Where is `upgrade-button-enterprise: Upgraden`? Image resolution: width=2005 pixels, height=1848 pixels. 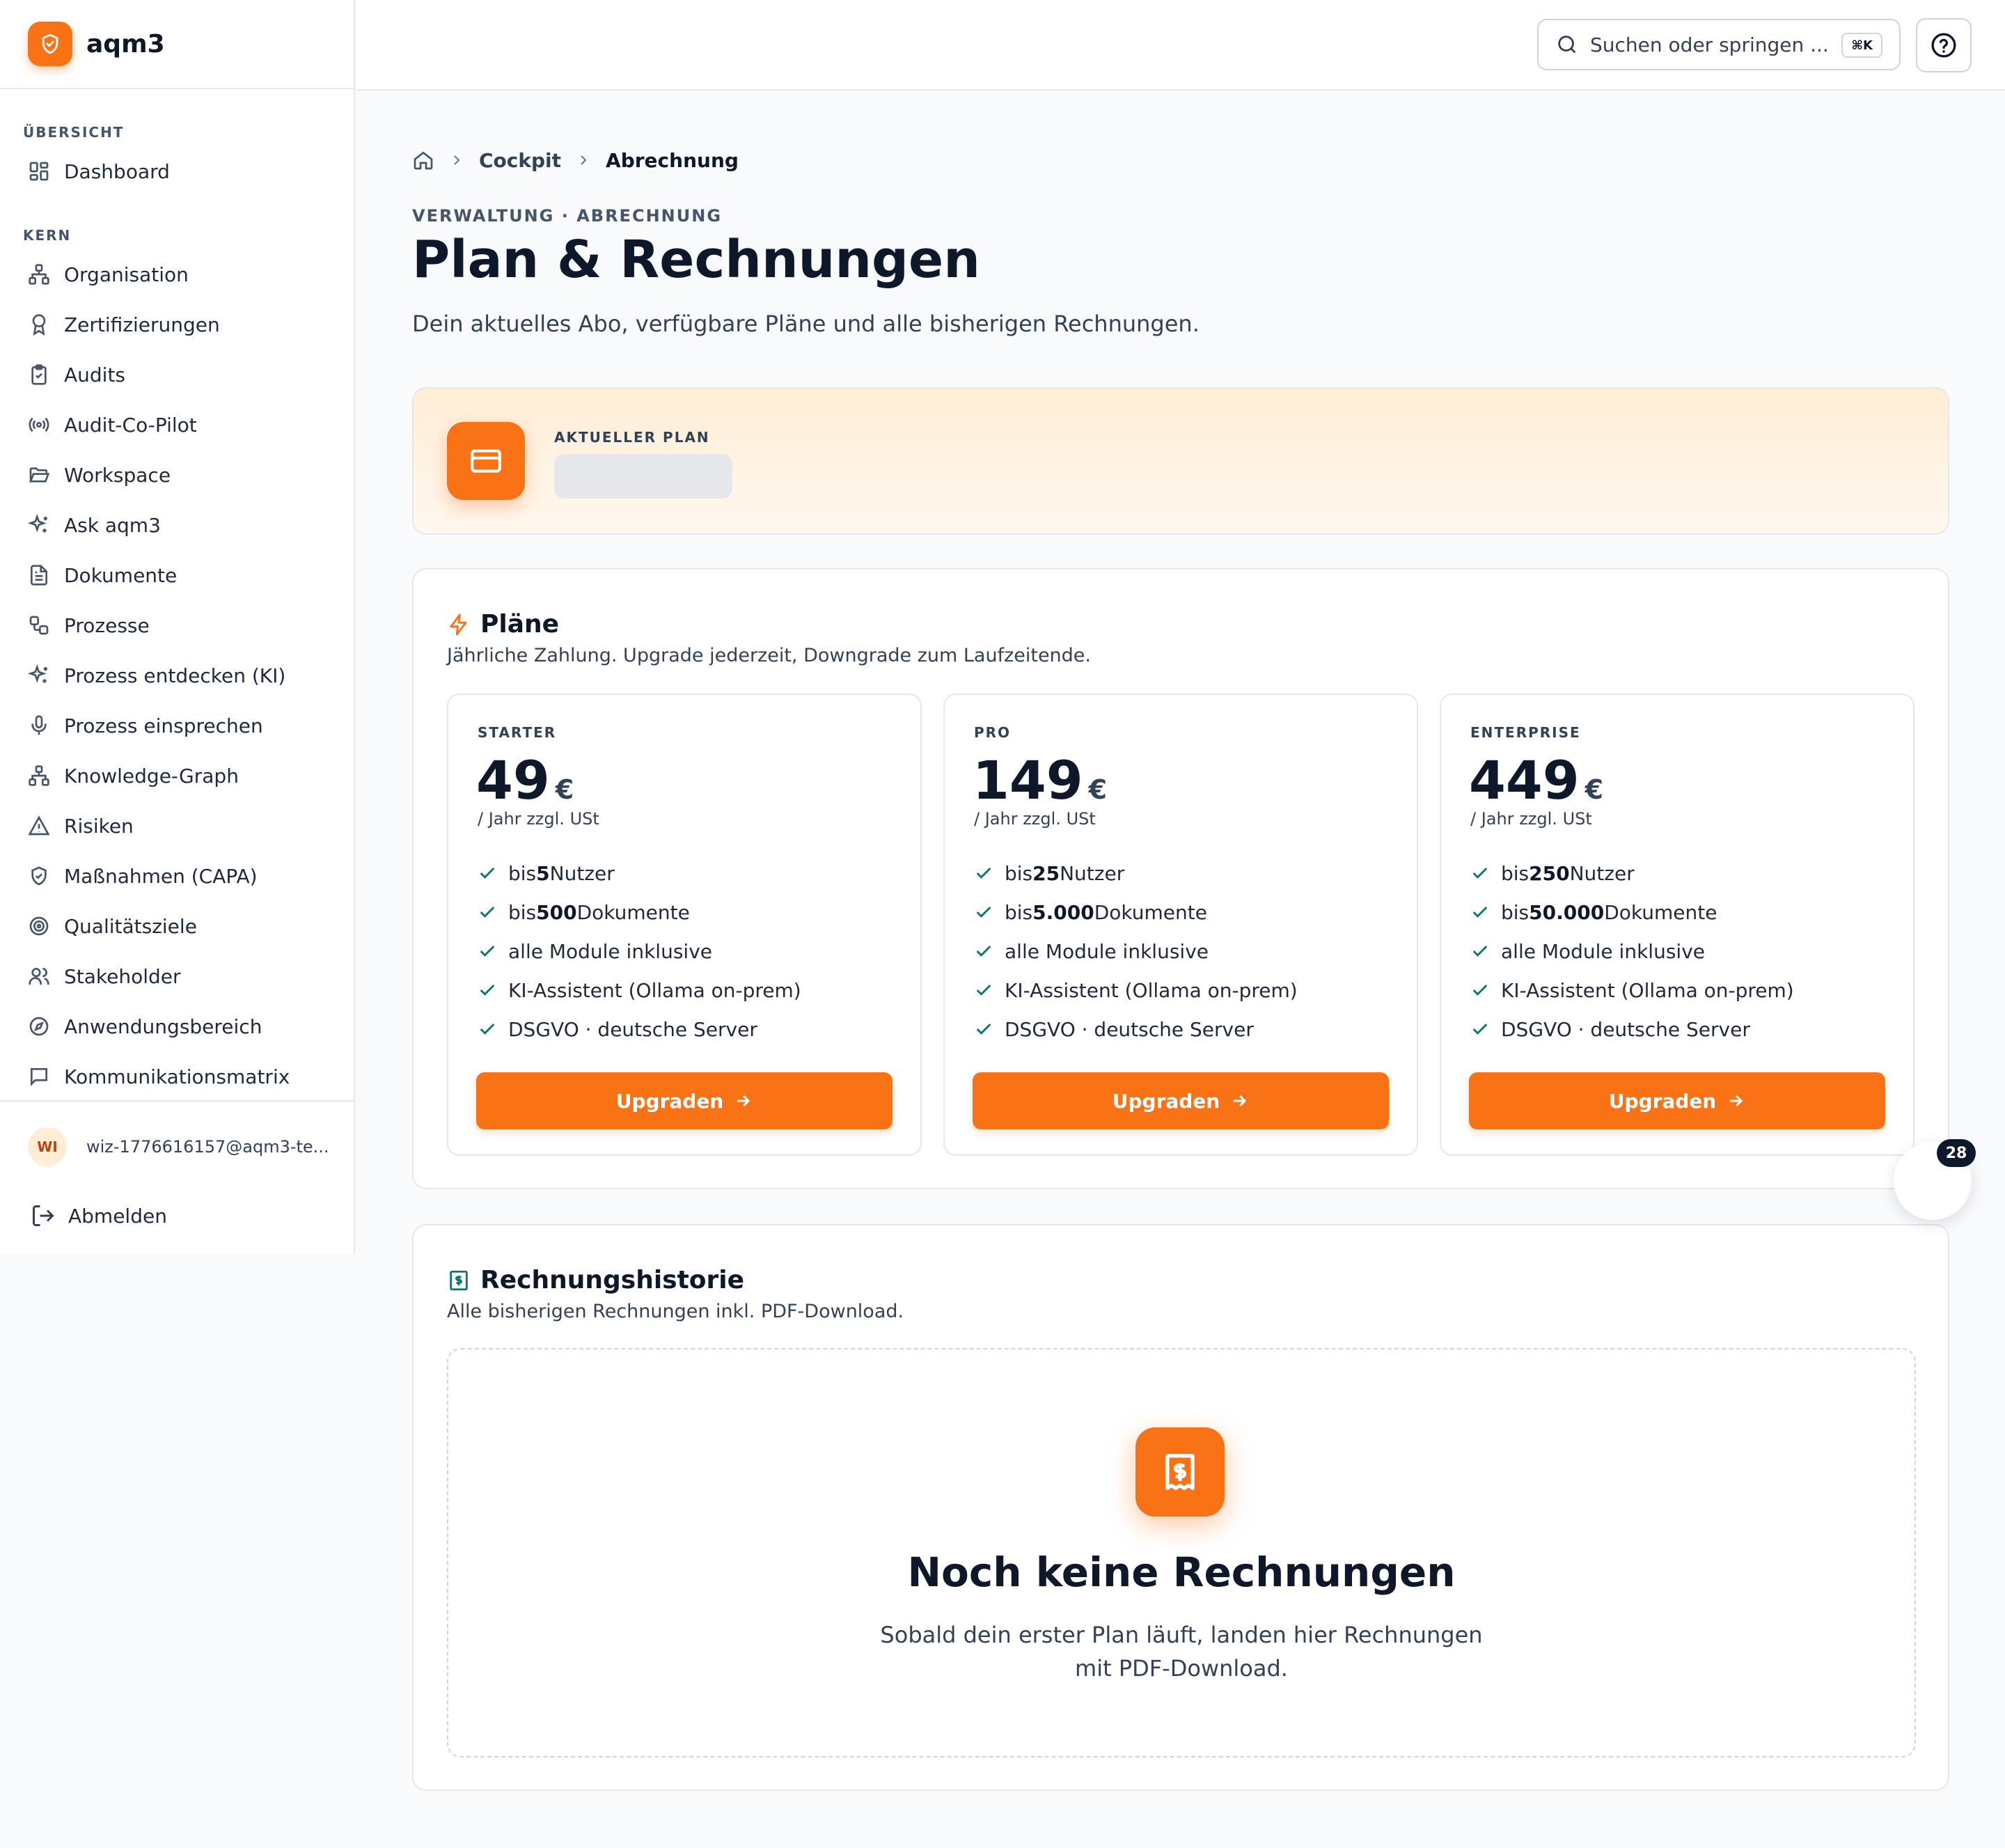 upgrade-button-enterprise: Upgraden is located at coordinates (1677, 1100).